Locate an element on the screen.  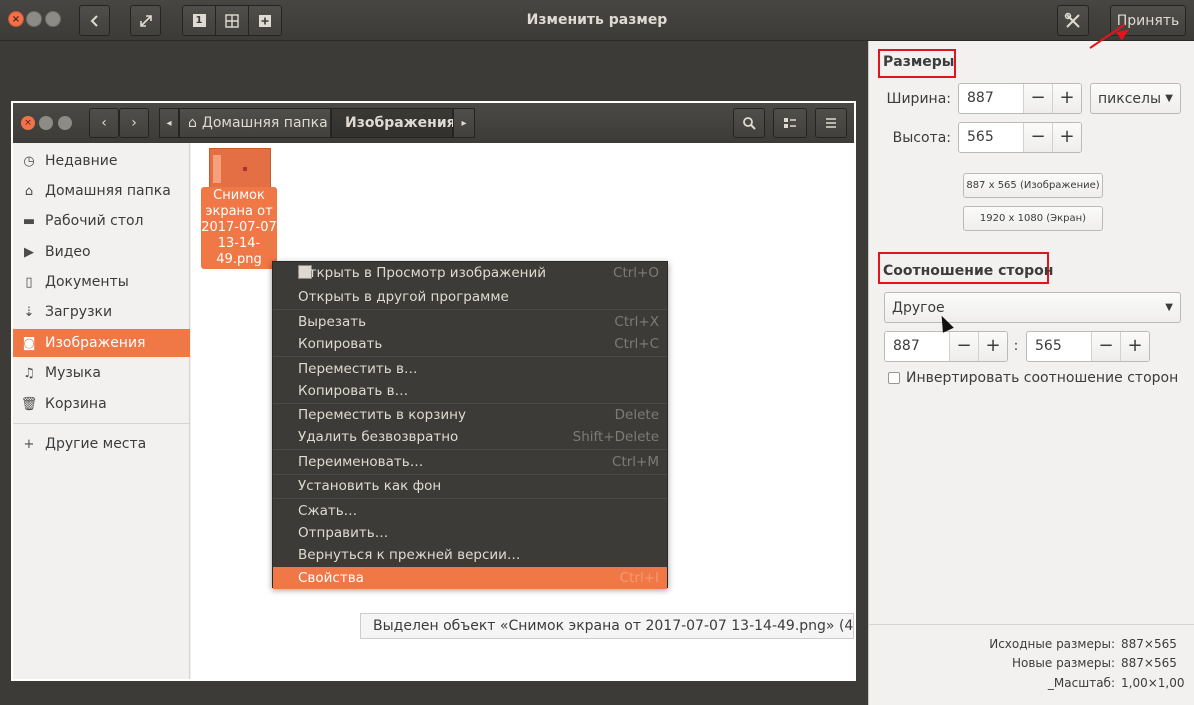
grid-view-button is located at coordinates (232, 20).